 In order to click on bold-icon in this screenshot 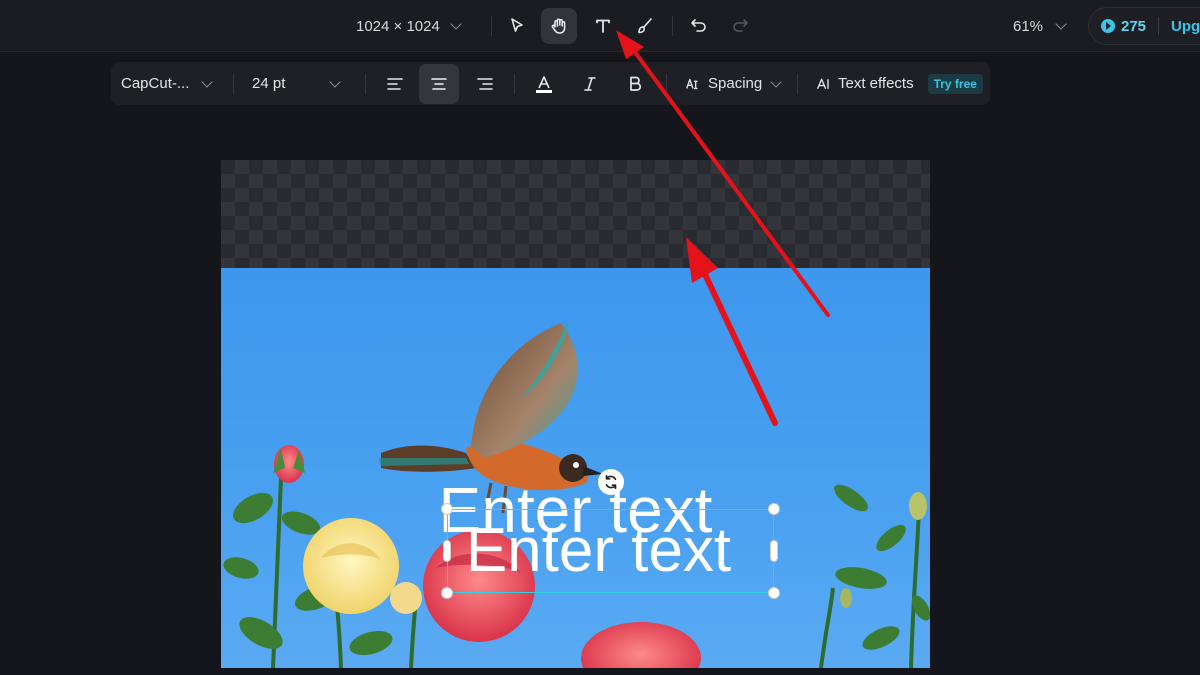, I will do `click(636, 83)`.